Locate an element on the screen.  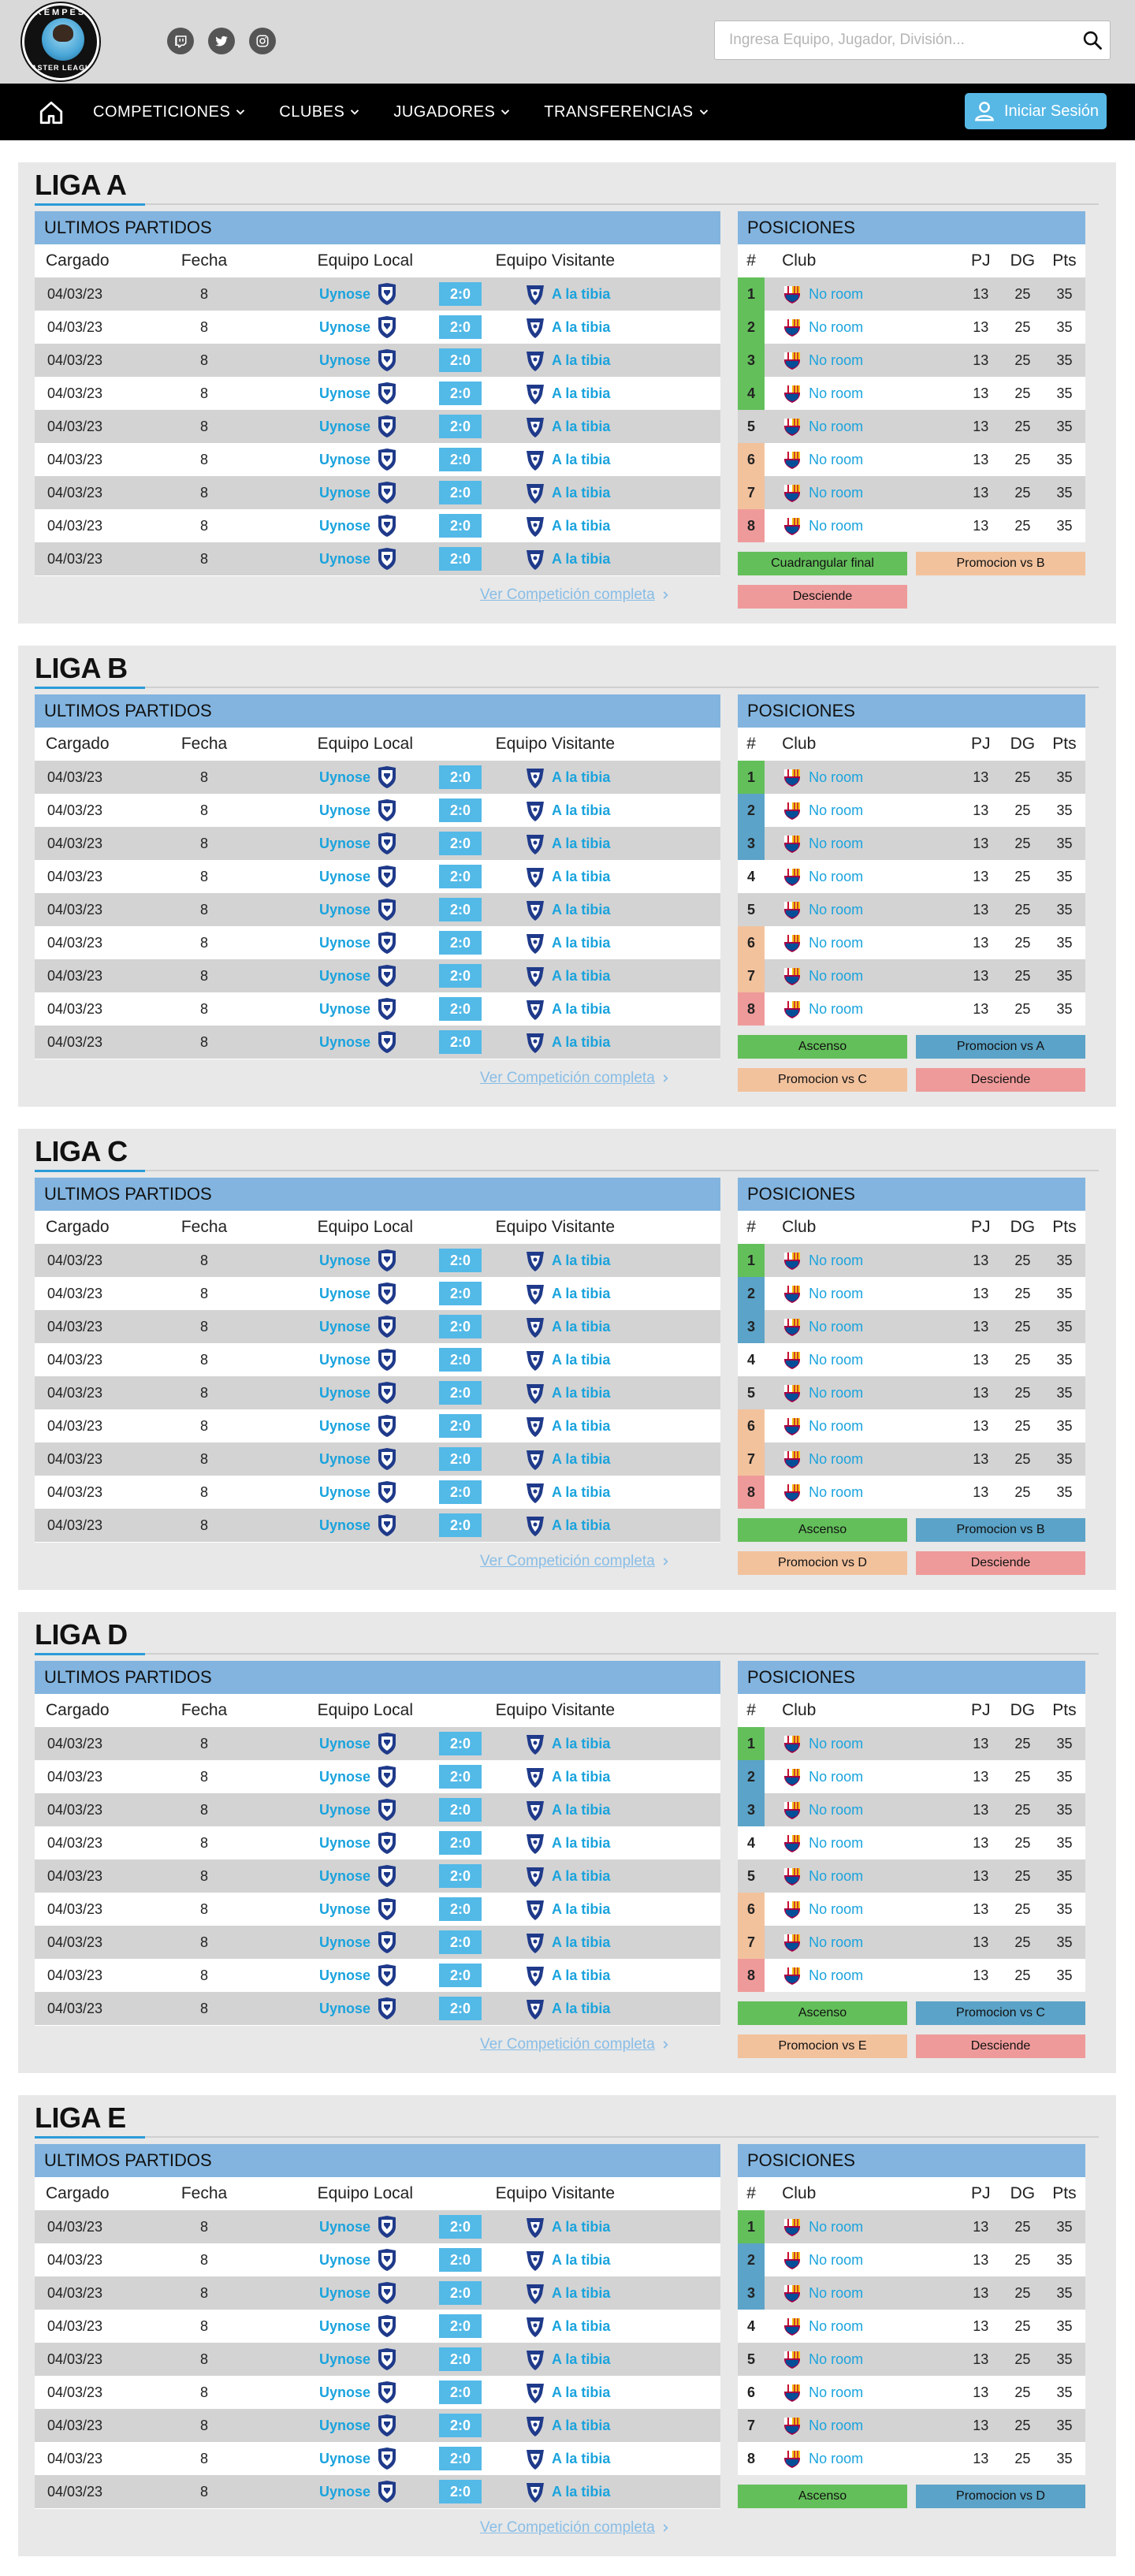
home-icon is located at coordinates (51, 112).